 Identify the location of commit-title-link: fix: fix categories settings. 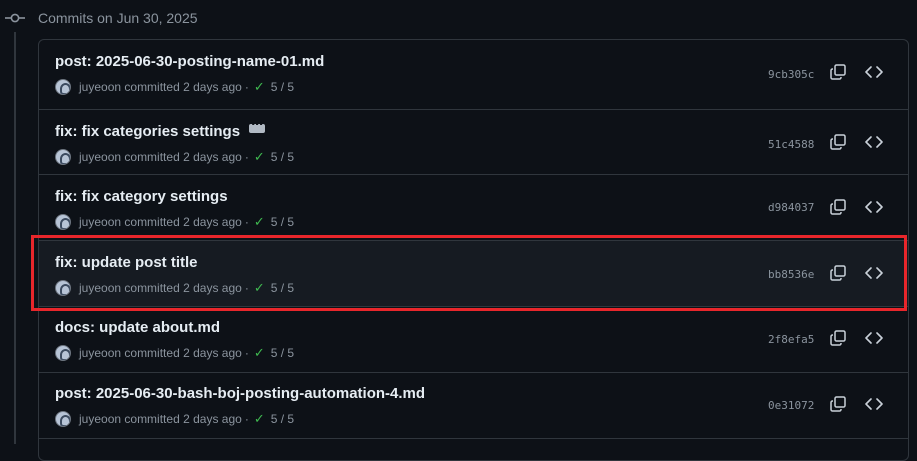
(160, 128).